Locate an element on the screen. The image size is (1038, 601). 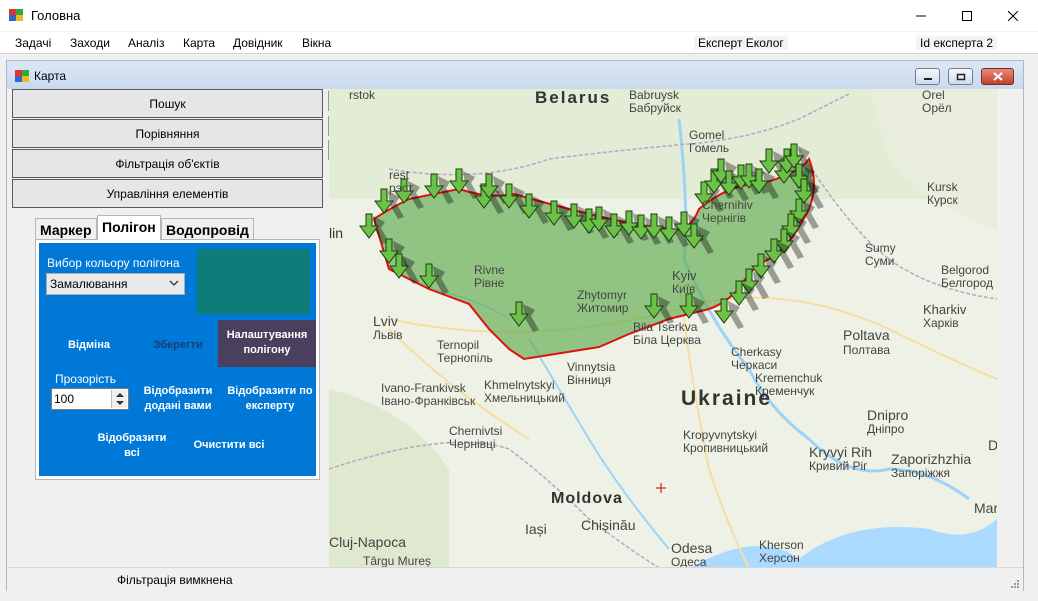
show-added-button: Відобразити додані вами is located at coordinates (178, 399).